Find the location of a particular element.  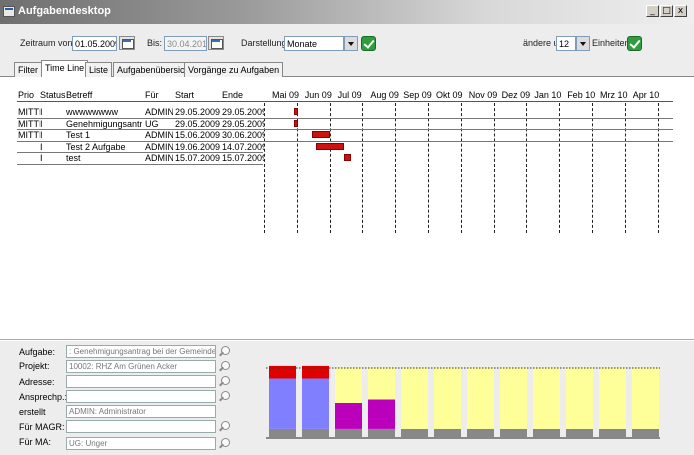

month-header: Aug 09 is located at coordinates (384, 95).